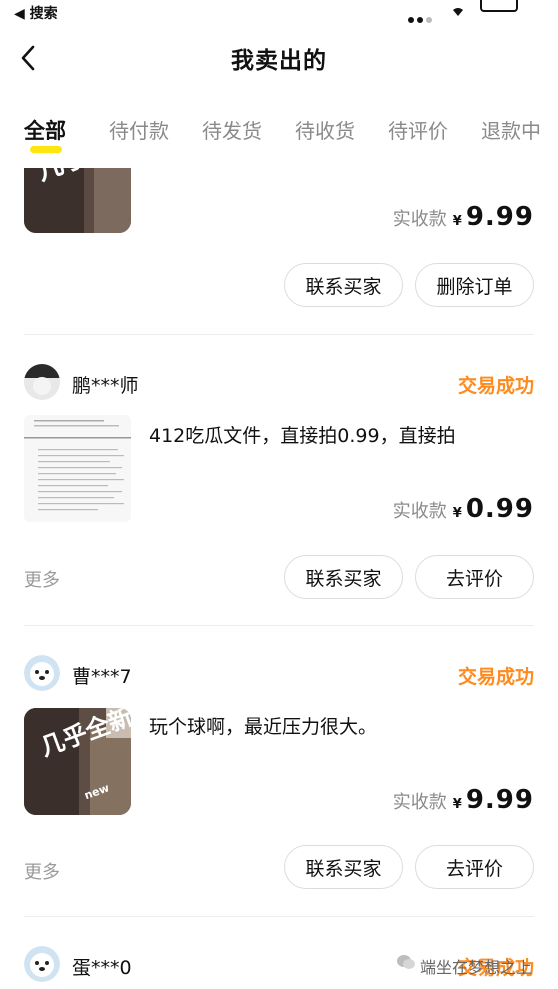 The image size is (558, 989). I want to click on page-title: 我卖出的, so click(279, 61).